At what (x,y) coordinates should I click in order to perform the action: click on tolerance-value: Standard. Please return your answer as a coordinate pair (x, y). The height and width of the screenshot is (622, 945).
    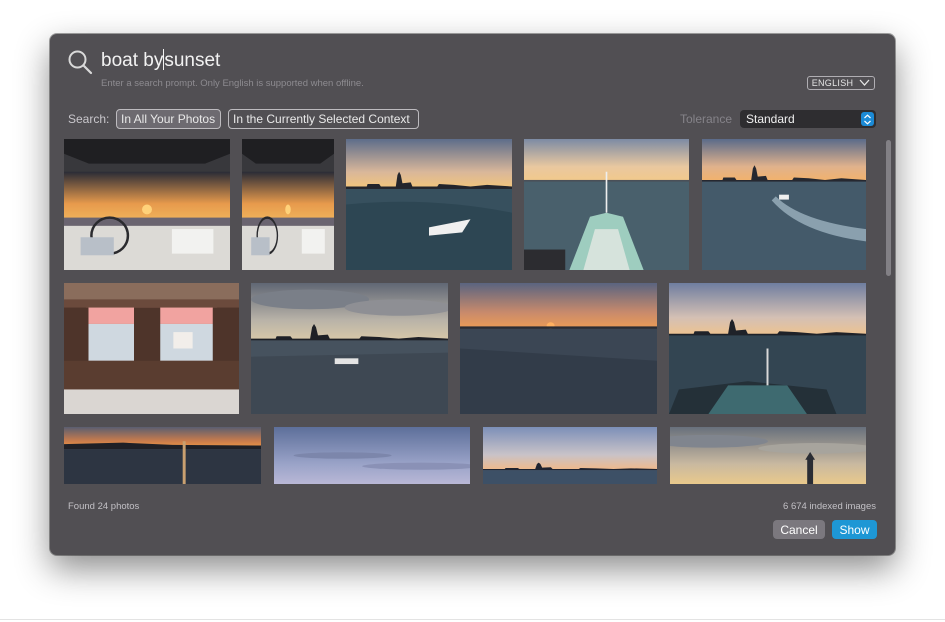
    Looking at the image, I should click on (770, 119).